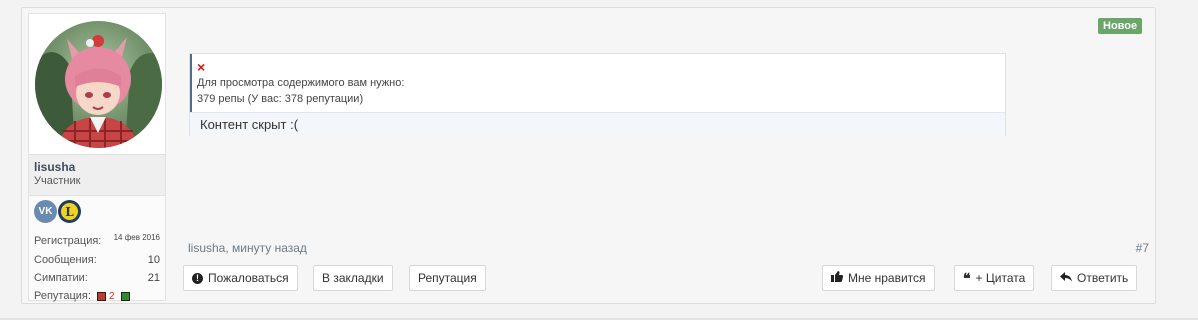 The image size is (1198, 320). What do you see at coordinates (1103, 278) in the screenshot?
I see `reply-button-label: Ответить` at bounding box center [1103, 278].